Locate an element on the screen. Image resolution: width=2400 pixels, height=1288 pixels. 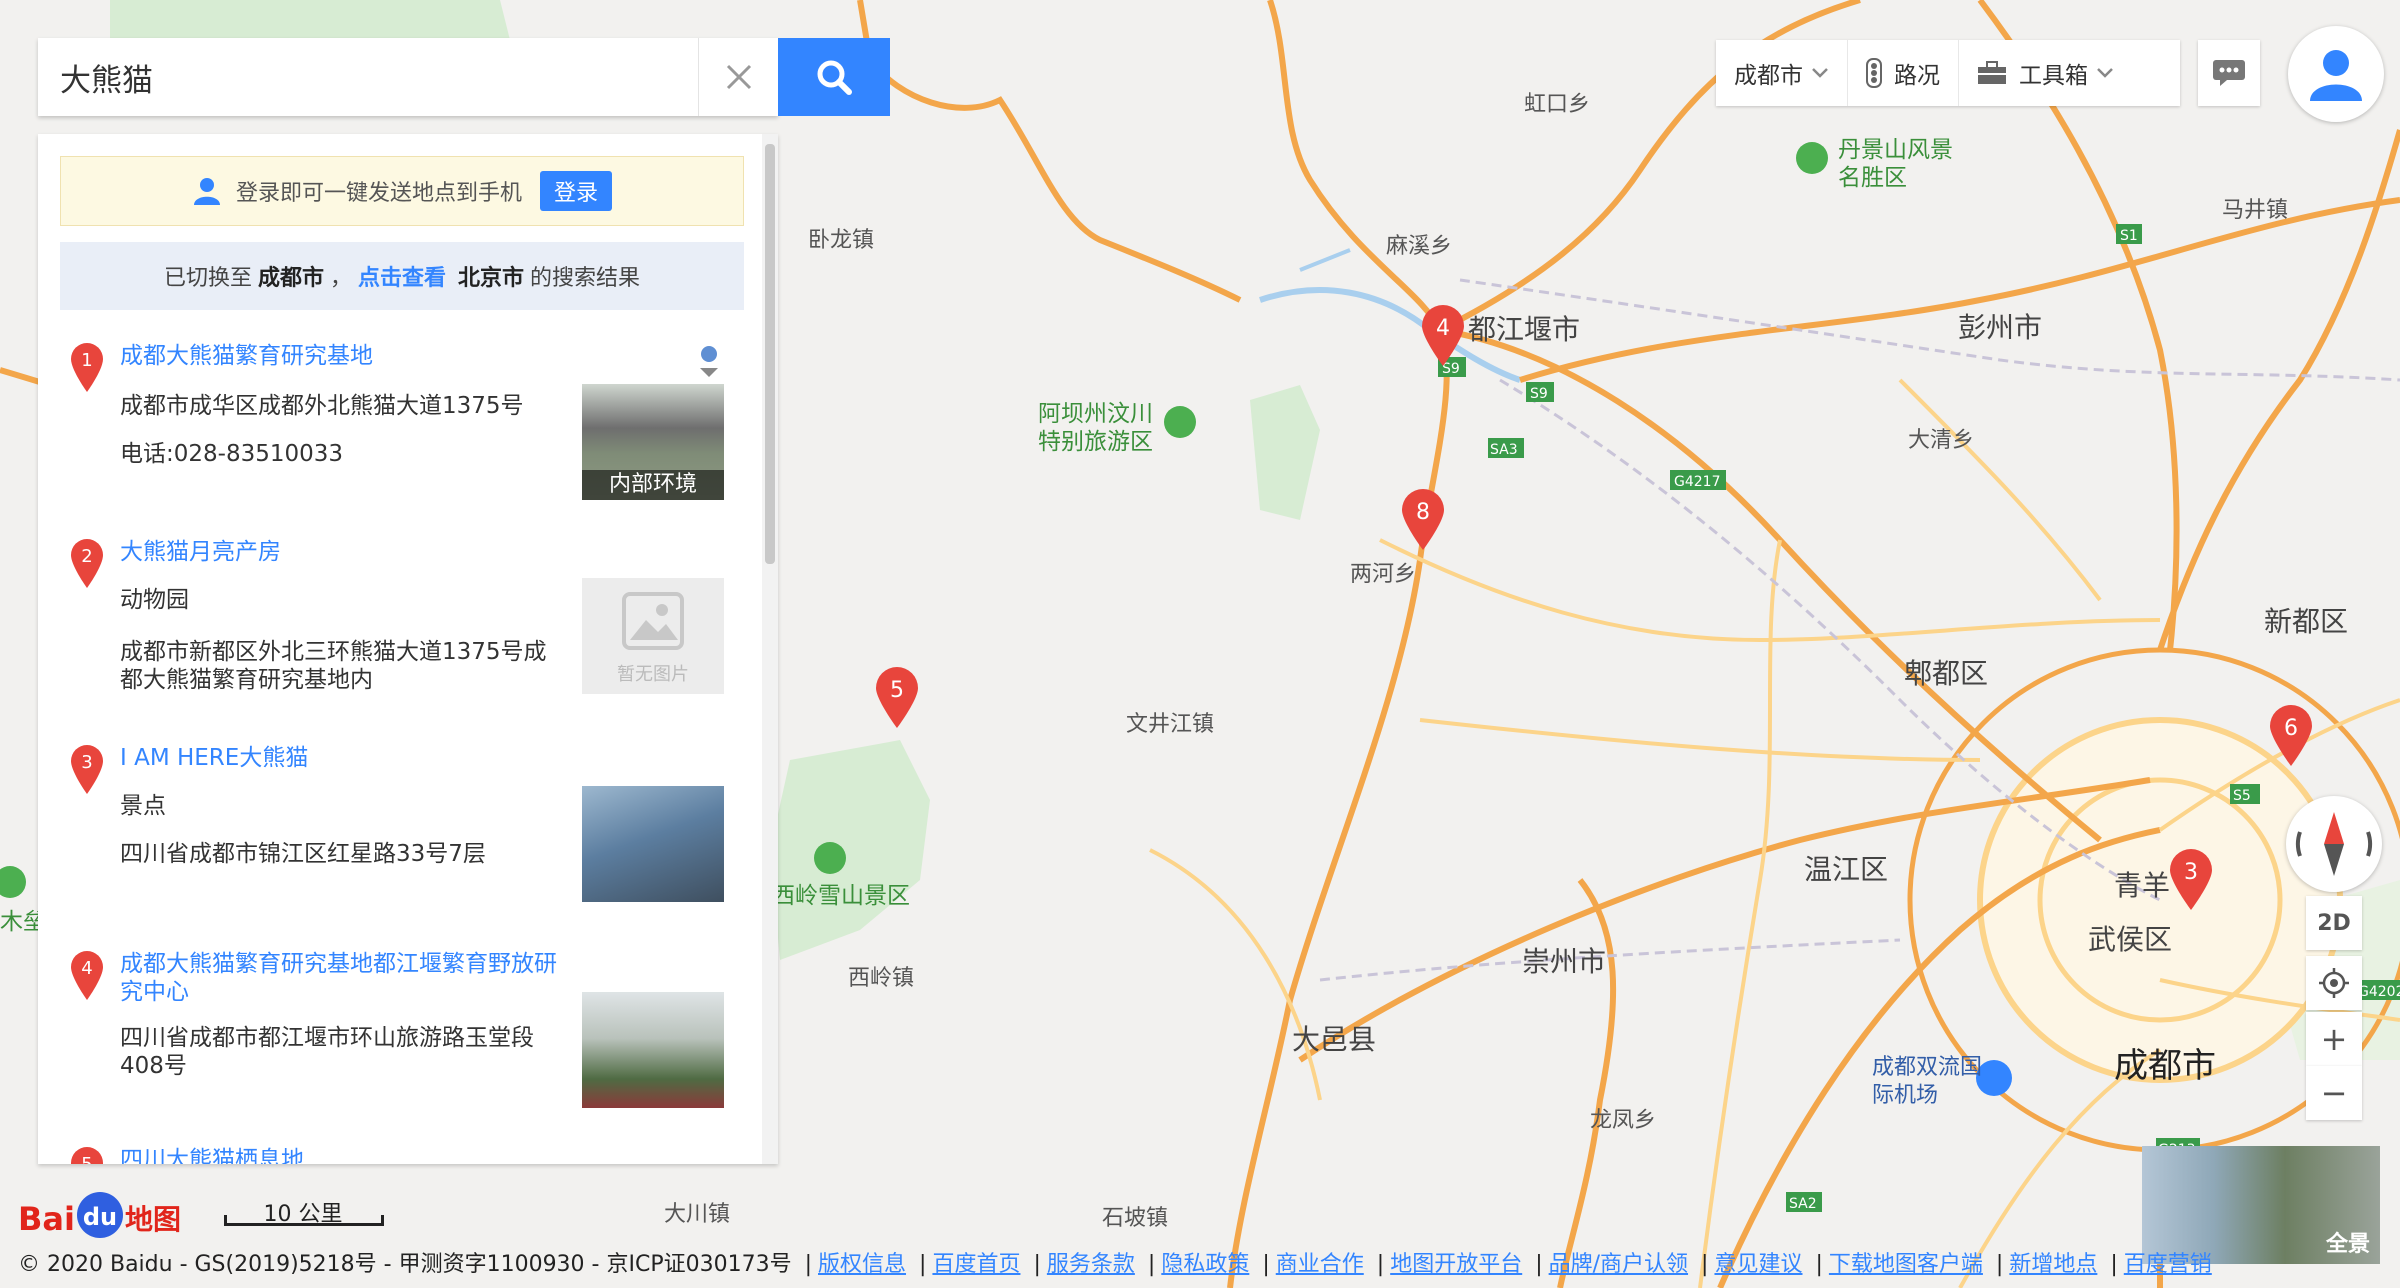
svg-text: 6 is located at coordinates (2291, 728).